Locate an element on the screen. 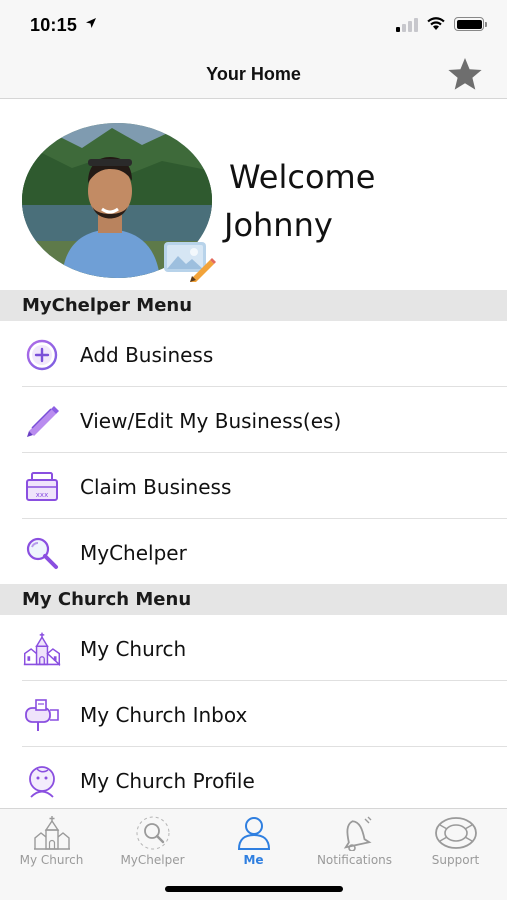 The height and width of the screenshot is (900, 507). cellular-signal-icon is located at coordinates (407, 25).